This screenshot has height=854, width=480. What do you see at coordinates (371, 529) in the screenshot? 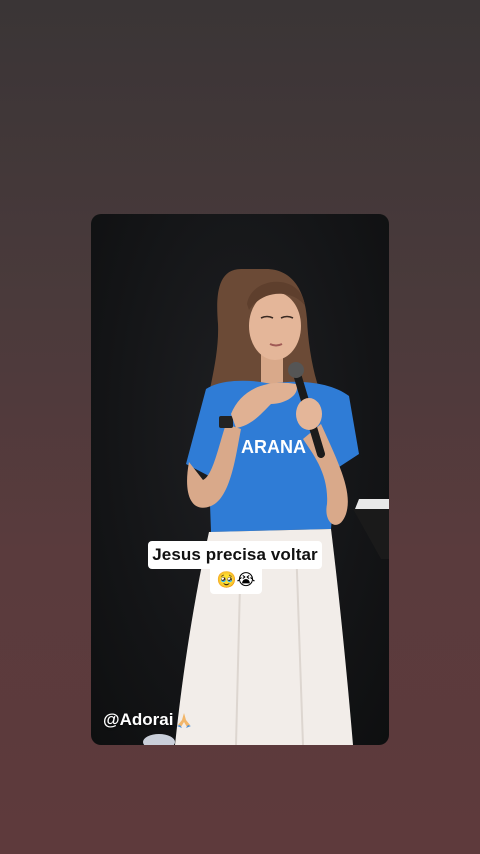
I see `lectern` at bounding box center [371, 529].